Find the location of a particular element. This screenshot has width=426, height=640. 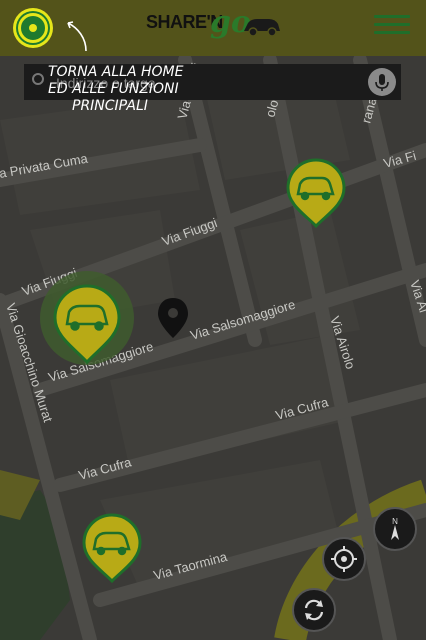

hint-line-2: ED ALLE FUNZIONI is located at coordinates (113, 89).